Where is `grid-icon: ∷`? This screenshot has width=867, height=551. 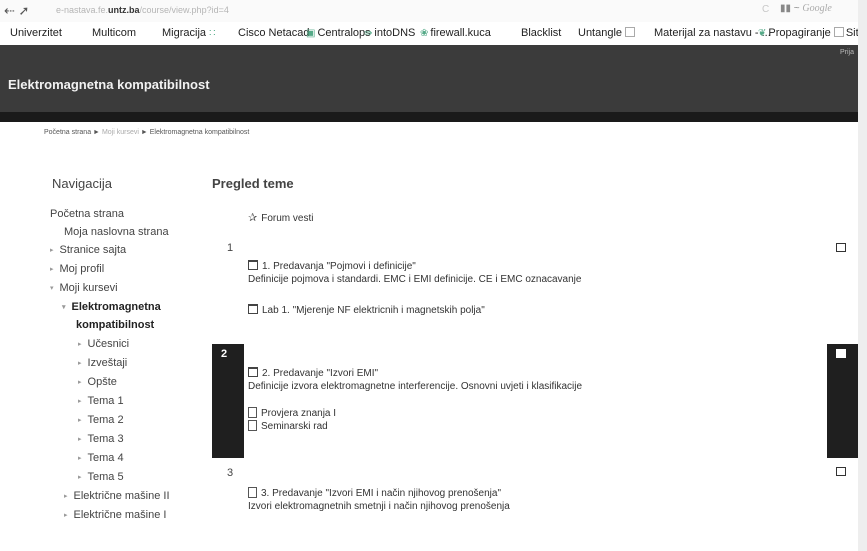
grid-icon: ∷ is located at coordinates (212, 33).